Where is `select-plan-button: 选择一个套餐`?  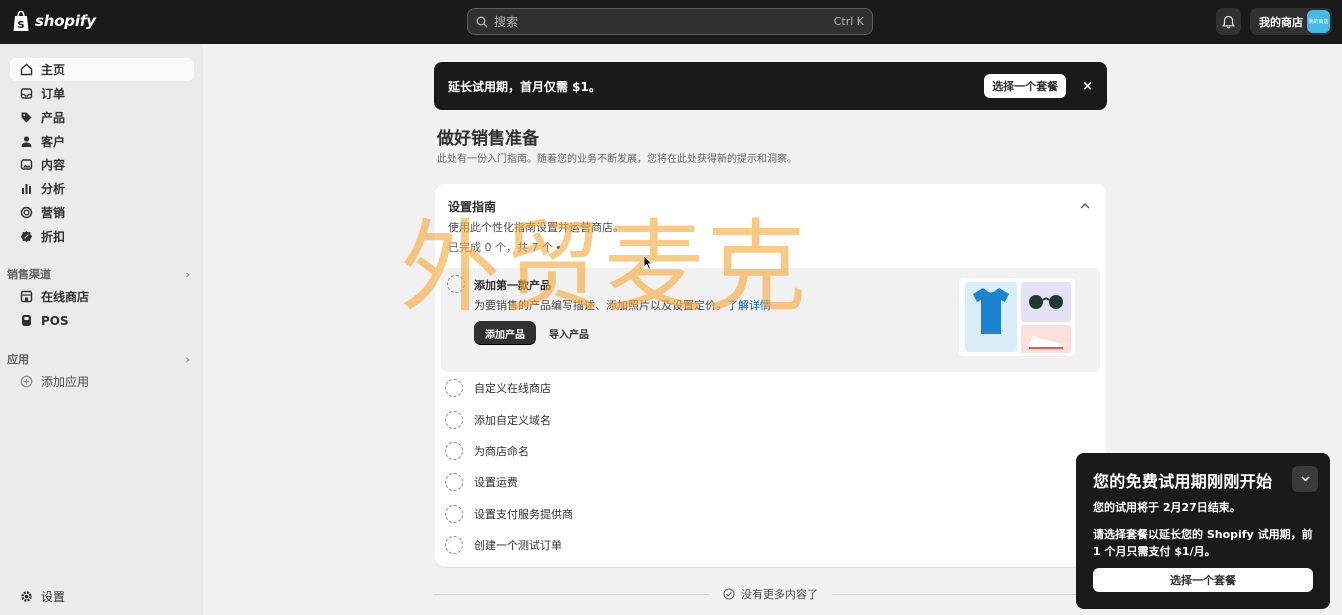
select-plan-button: 选择一个套餐 is located at coordinates (1025, 86).